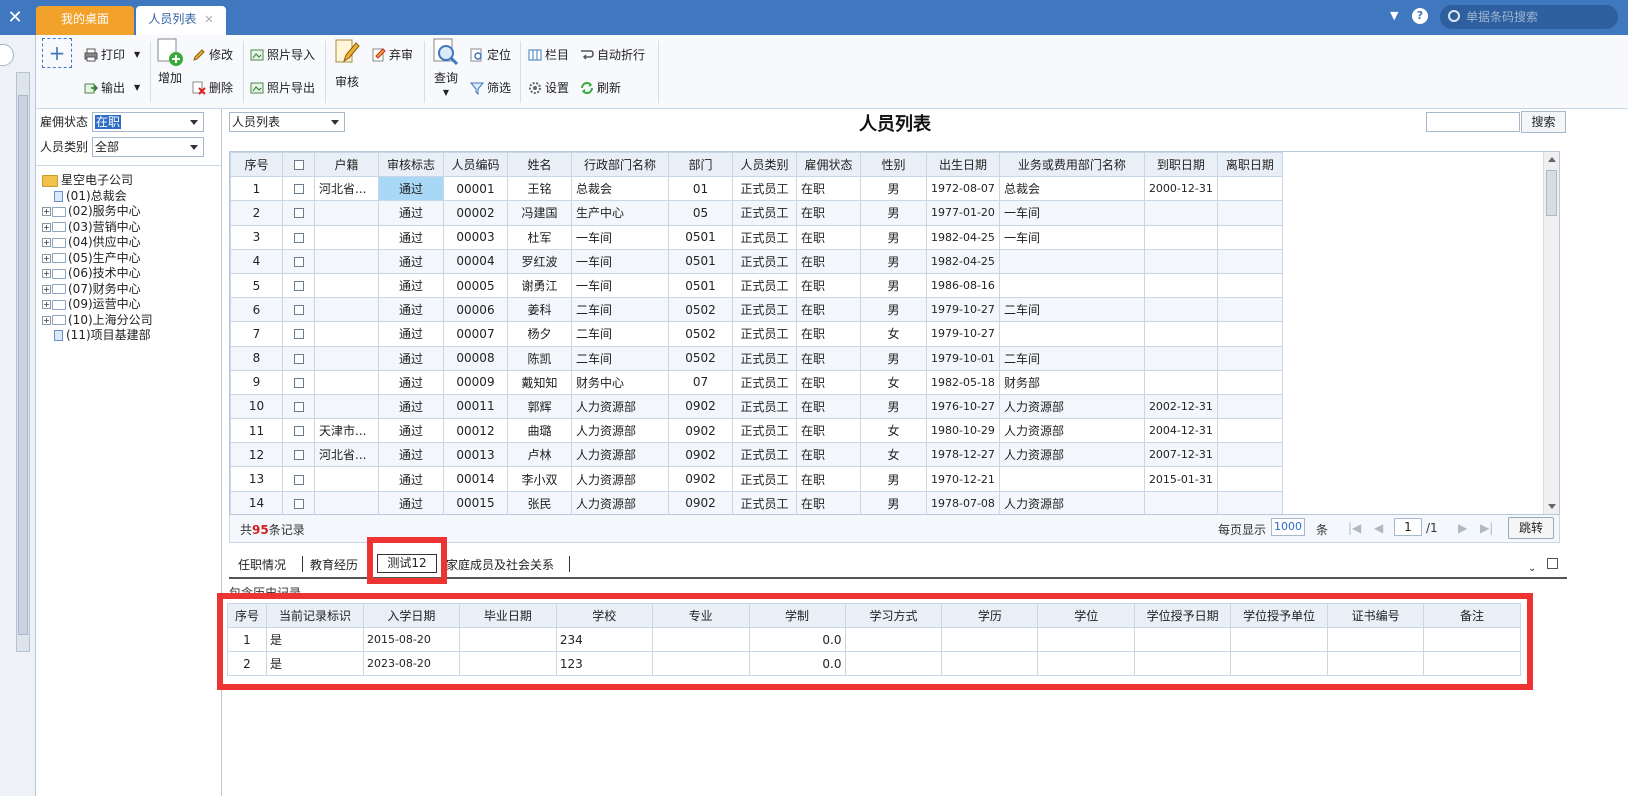 Image resolution: width=1628 pixels, height=796 pixels. Describe the element at coordinates (85, 20) in the screenshot. I see `tab-my-desktop: 我的桌面` at that location.